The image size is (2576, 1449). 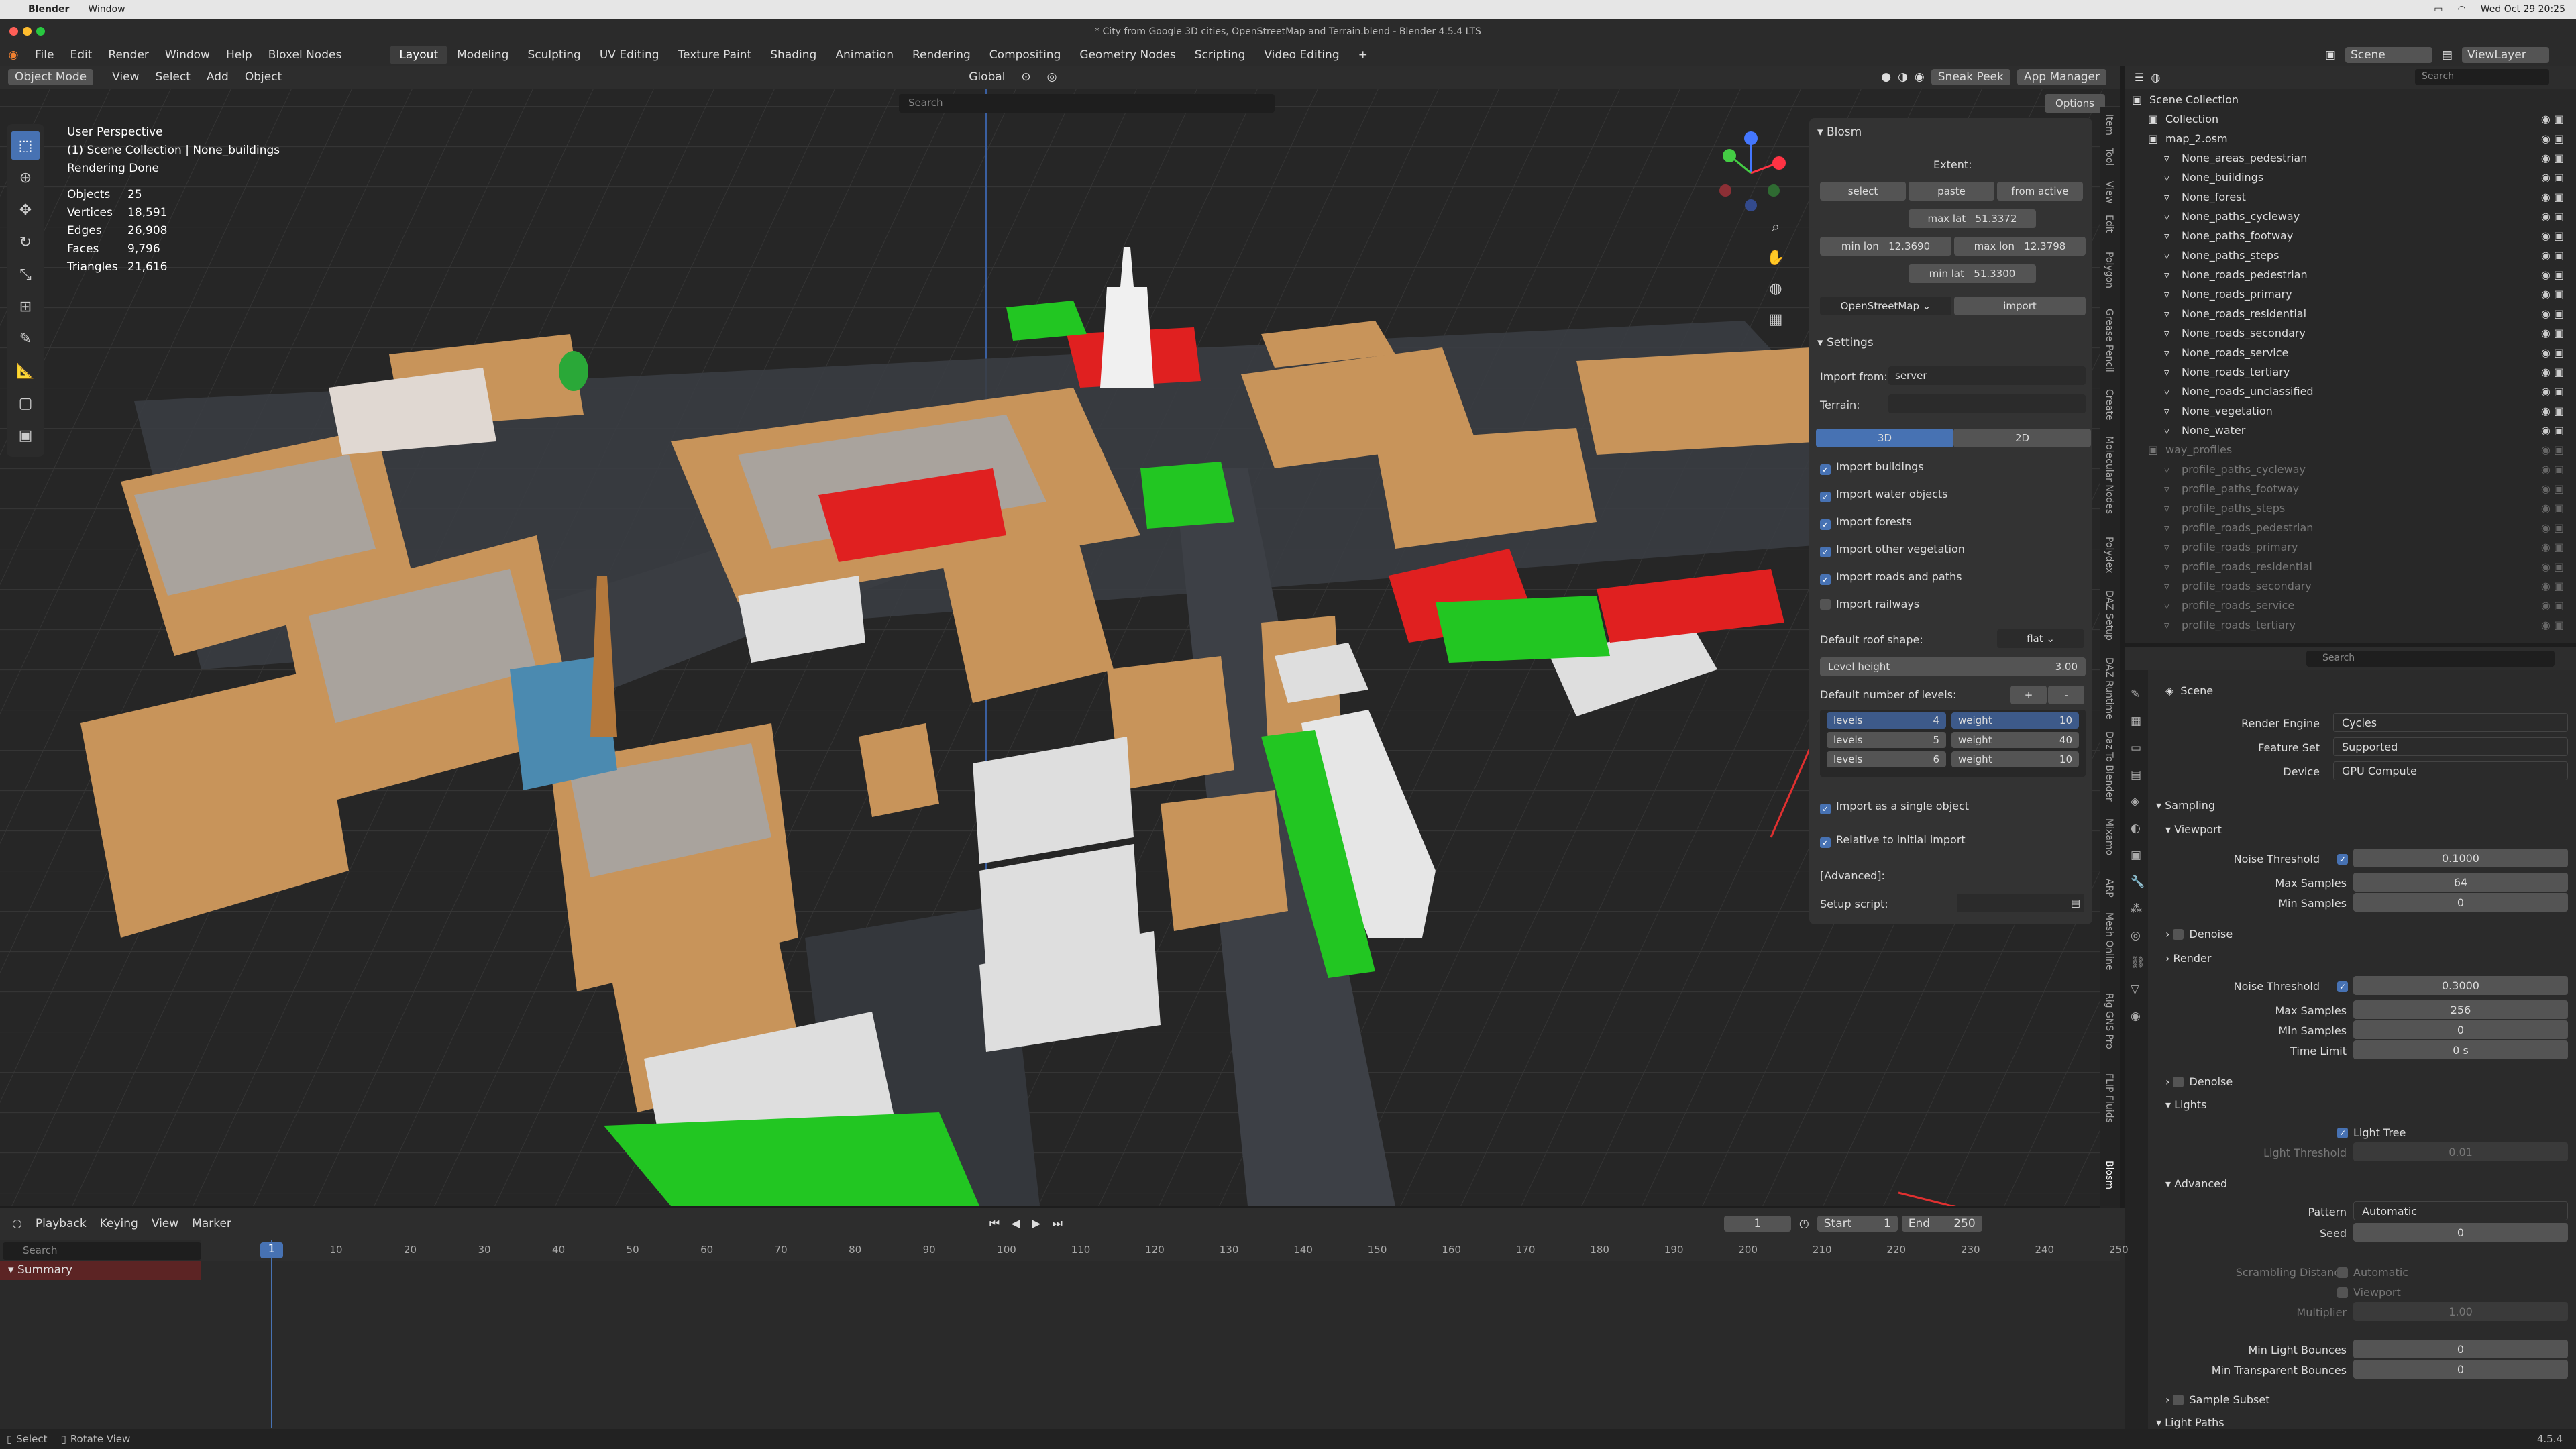 I want to click on playback-menu: Playback, so click(x=61, y=1223).